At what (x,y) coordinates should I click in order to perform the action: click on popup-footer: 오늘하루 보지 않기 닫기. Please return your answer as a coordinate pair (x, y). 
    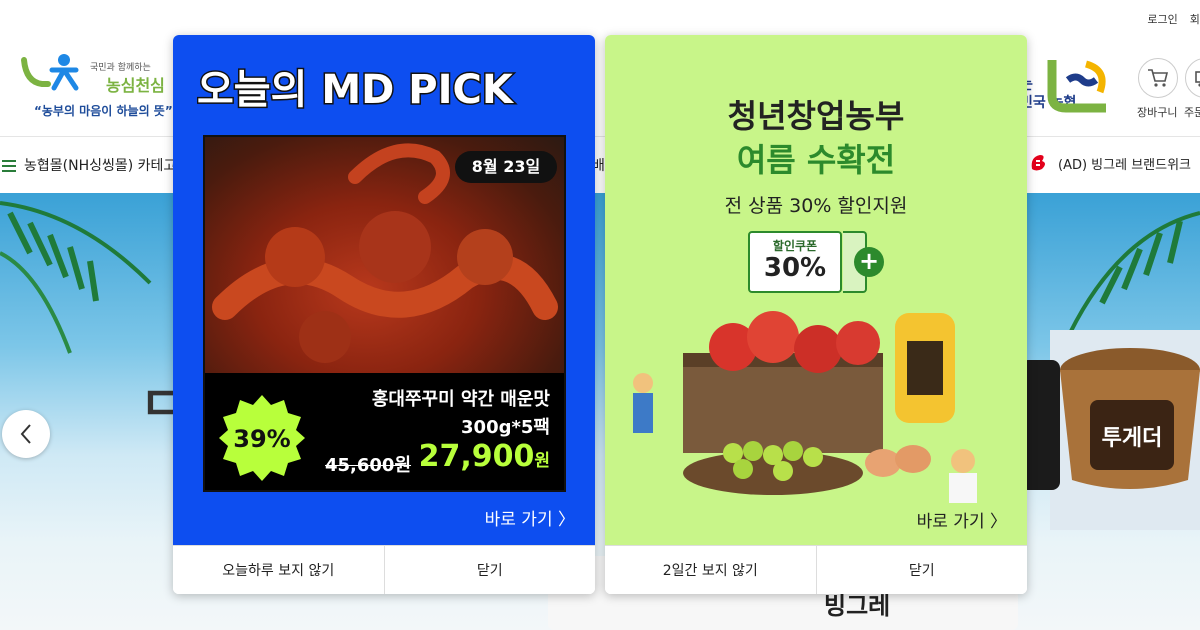
    Looking at the image, I should click on (384, 569).